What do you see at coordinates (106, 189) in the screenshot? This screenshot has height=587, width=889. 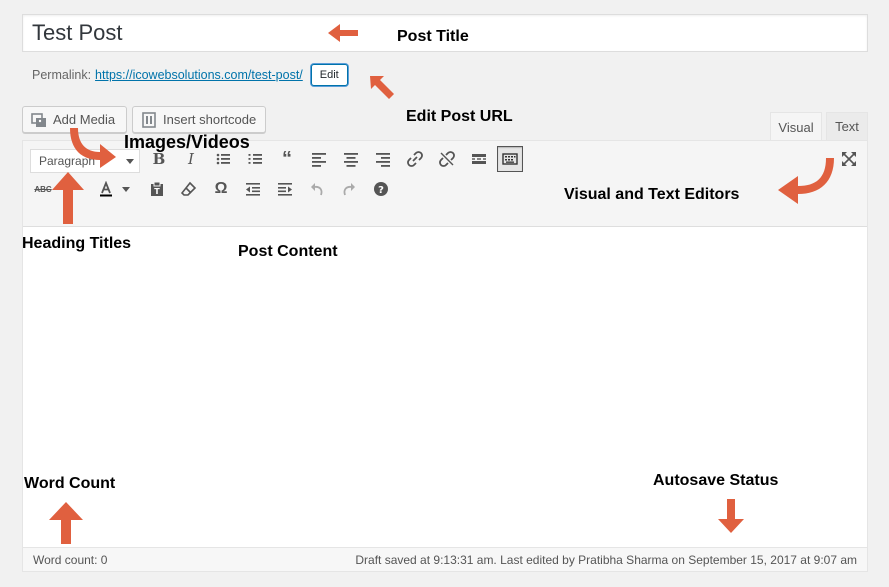 I see `text-color-icon` at bounding box center [106, 189].